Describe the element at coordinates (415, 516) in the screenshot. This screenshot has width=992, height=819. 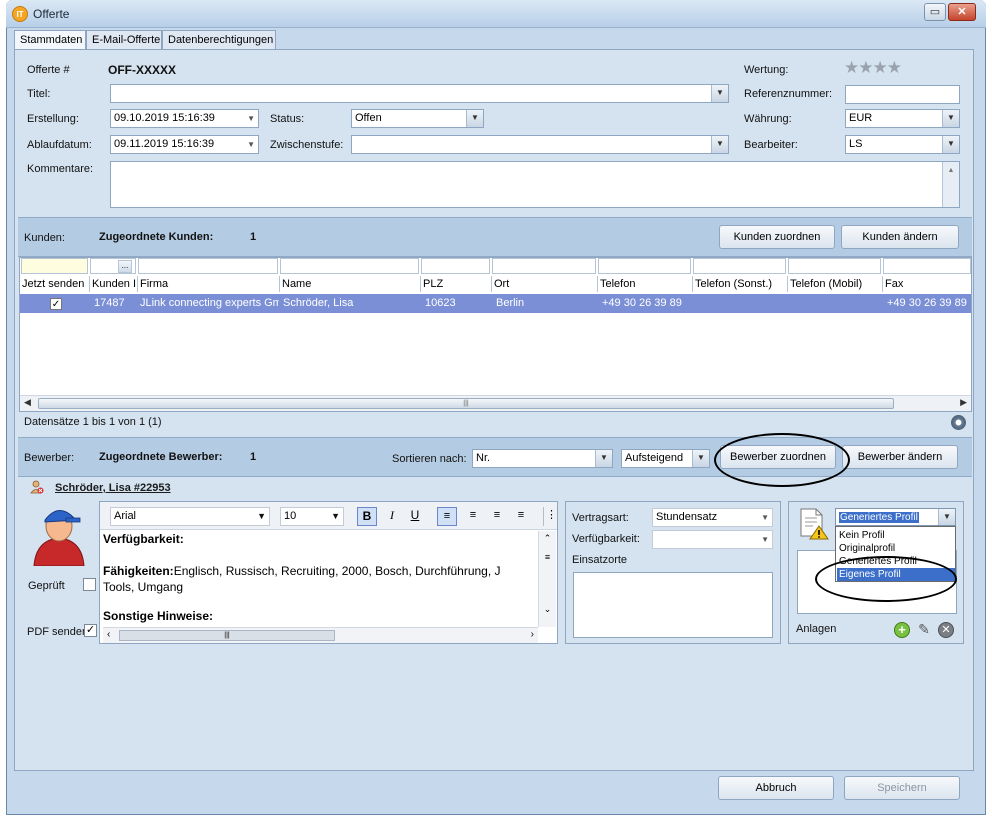
I see `underline-button: U` at that location.